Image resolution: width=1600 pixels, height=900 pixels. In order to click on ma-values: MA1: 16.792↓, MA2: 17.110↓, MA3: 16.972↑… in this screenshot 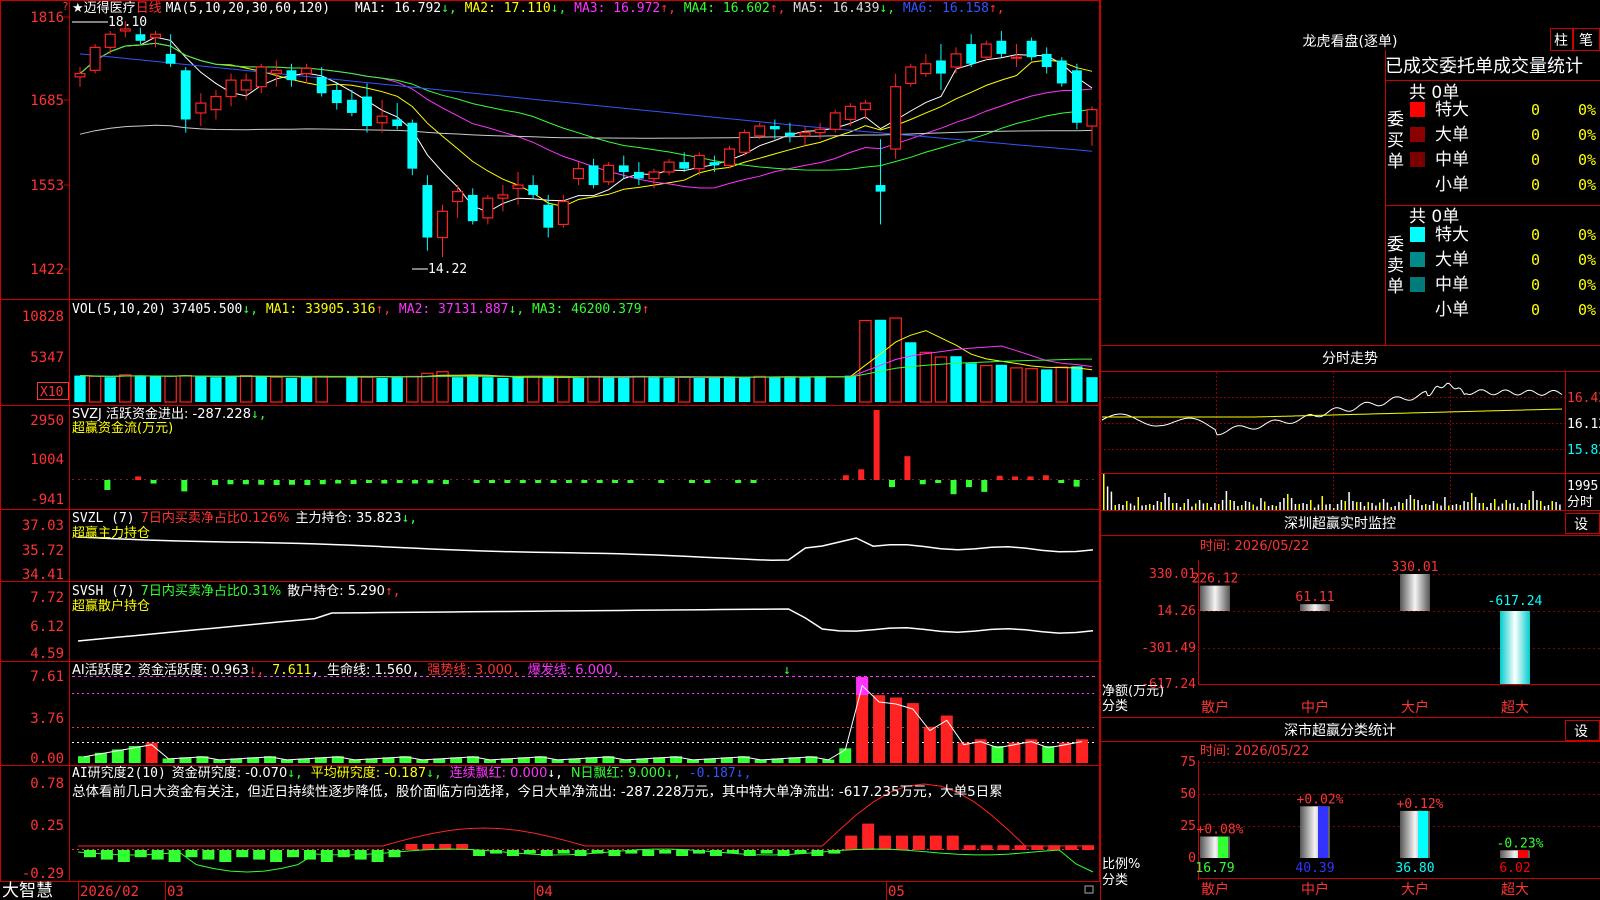, I will do `click(680, 8)`.